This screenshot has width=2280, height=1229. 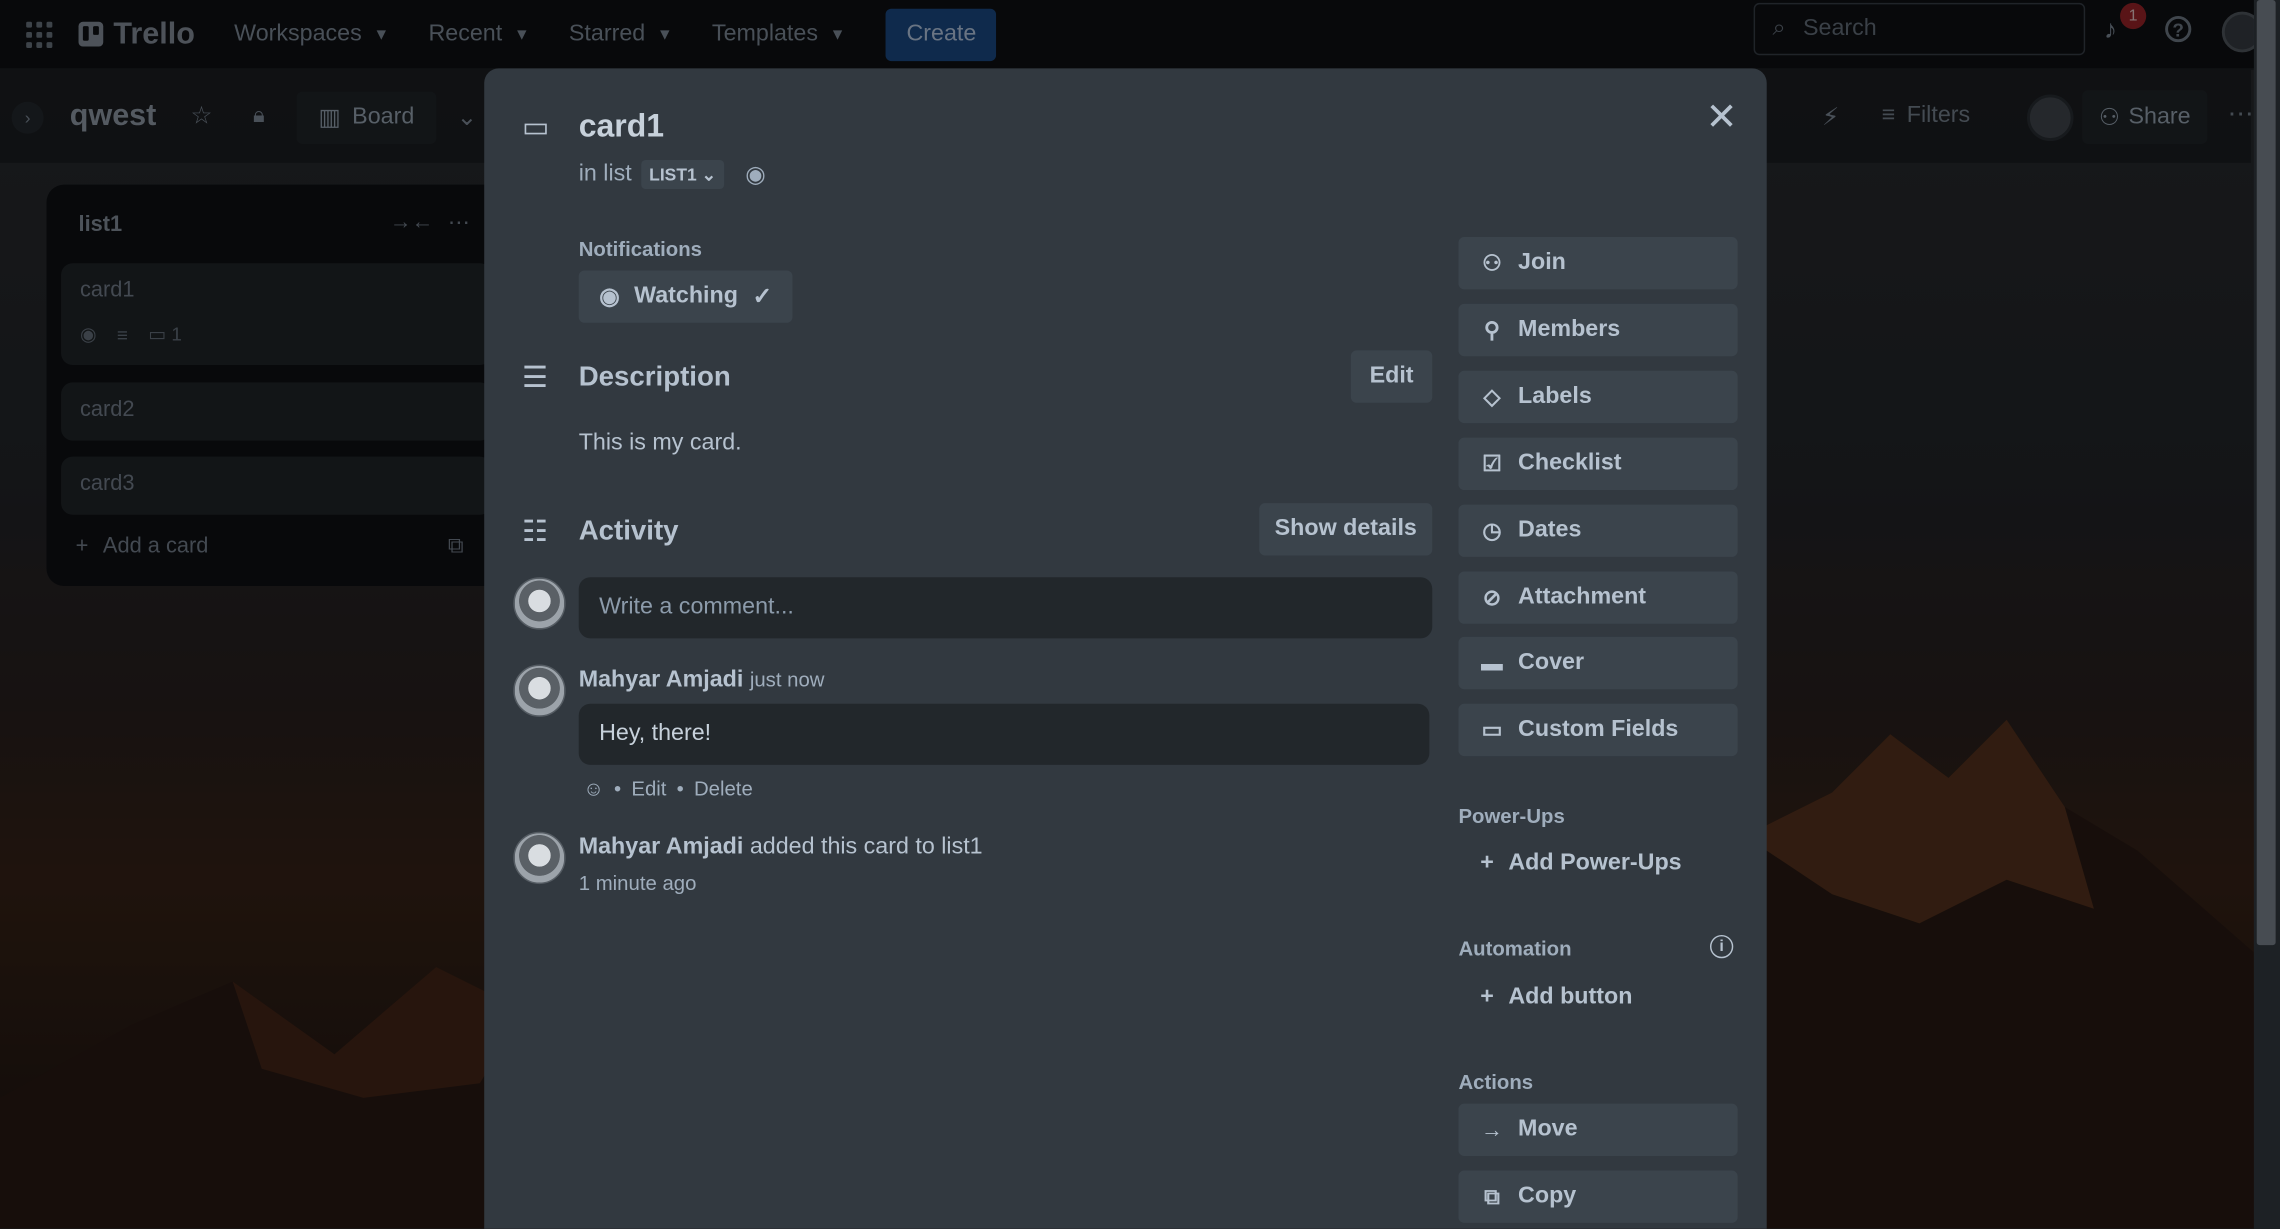 I want to click on comment-author-avatar, so click(x=539, y=690).